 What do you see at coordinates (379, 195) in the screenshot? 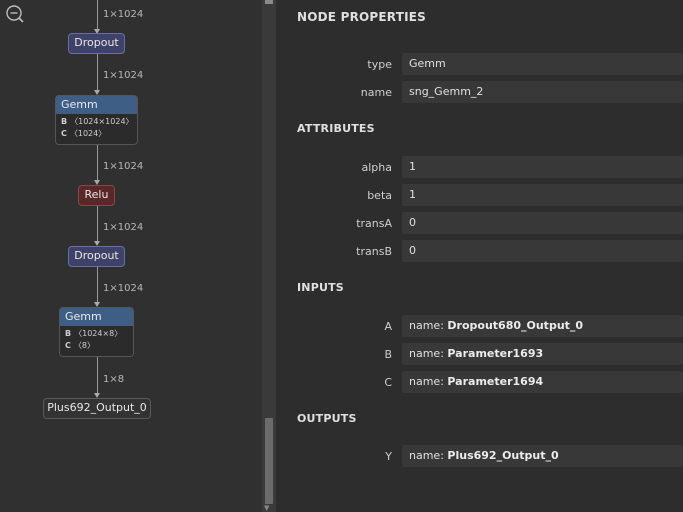
I see `attribute-label: beta` at bounding box center [379, 195].